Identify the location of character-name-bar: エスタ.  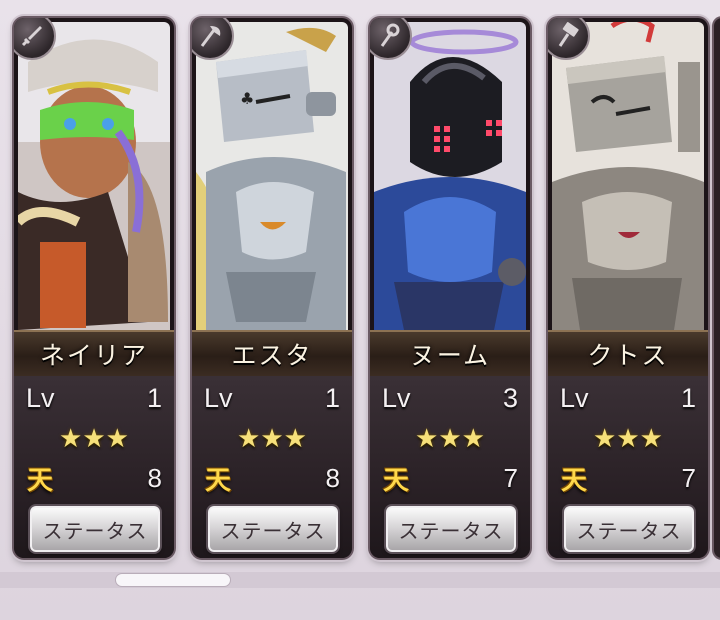
(272, 354).